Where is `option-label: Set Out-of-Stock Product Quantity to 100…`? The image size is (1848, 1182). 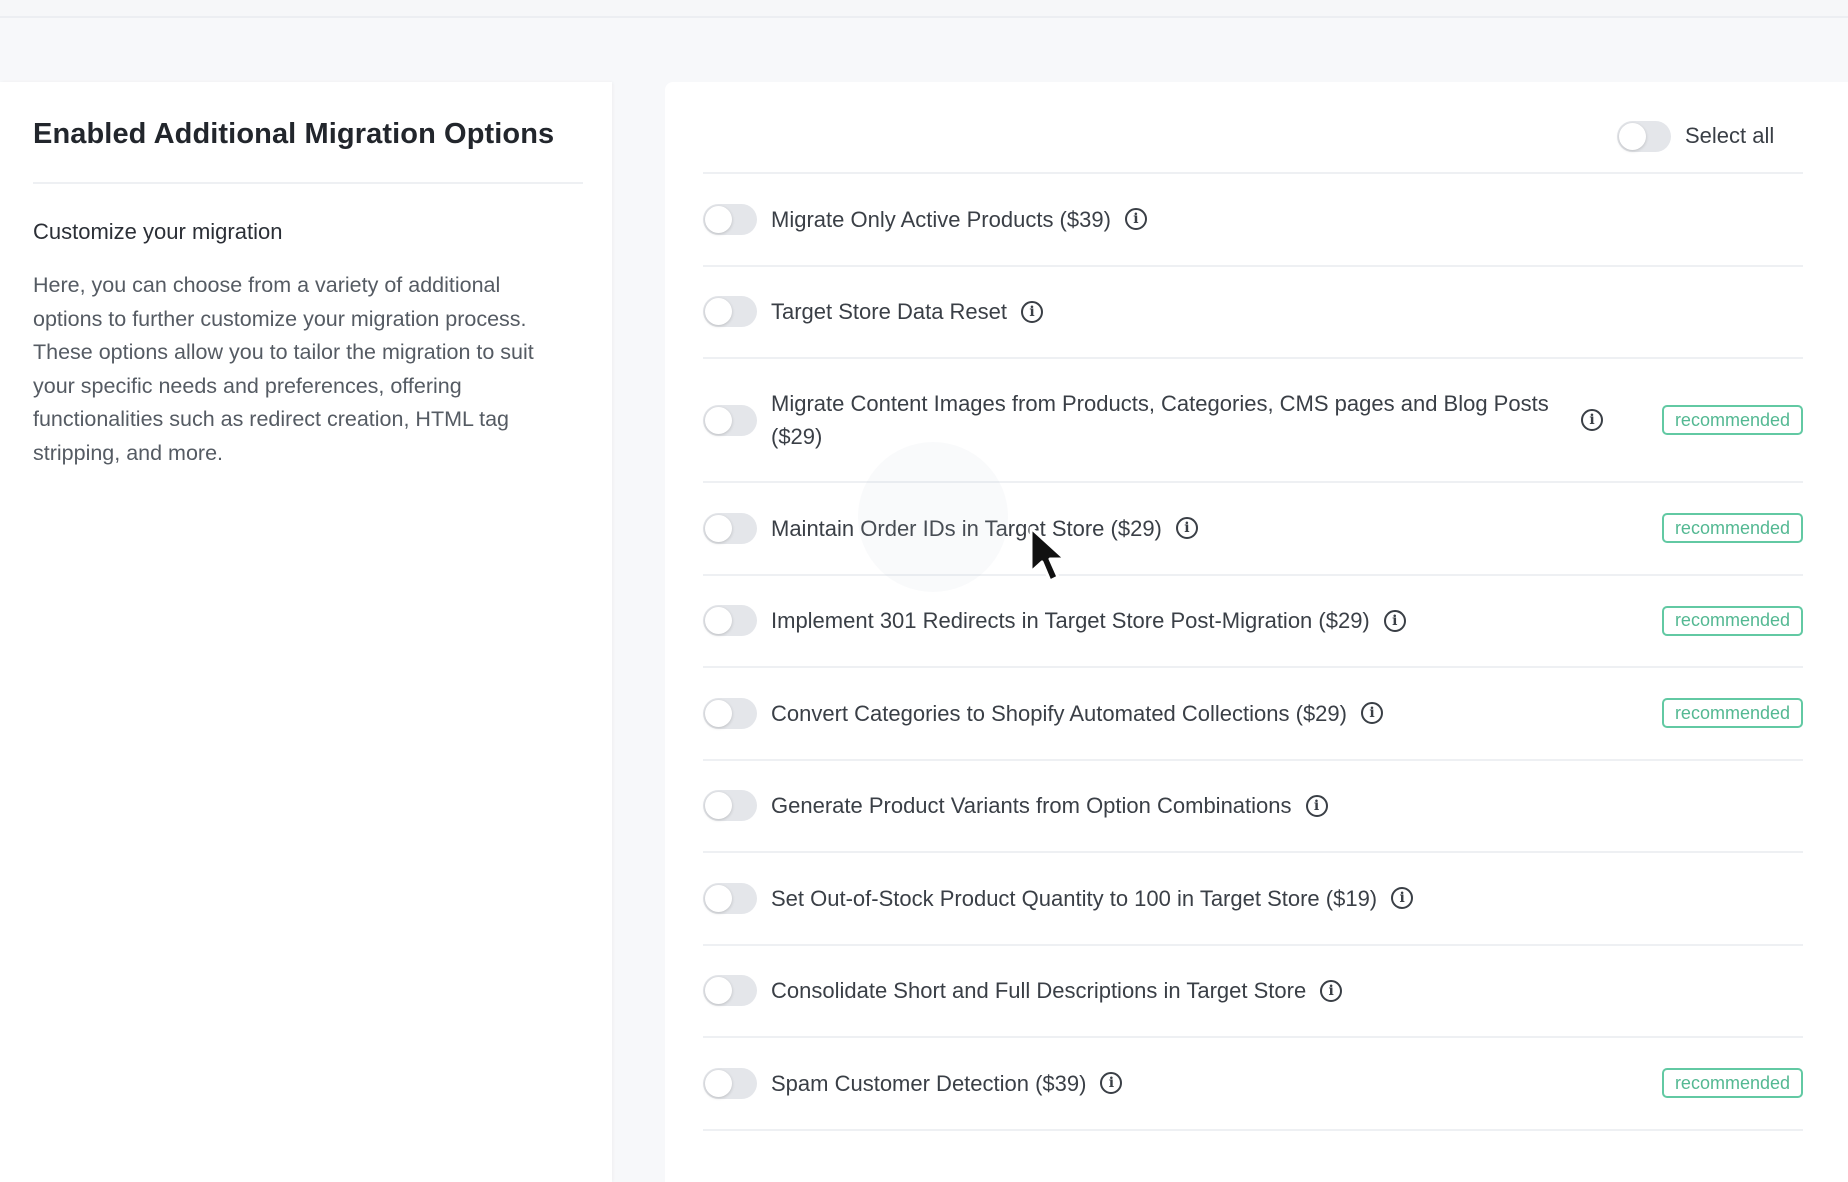 option-label: Set Out-of-Stock Product Quantity to 100… is located at coordinates (1074, 898).